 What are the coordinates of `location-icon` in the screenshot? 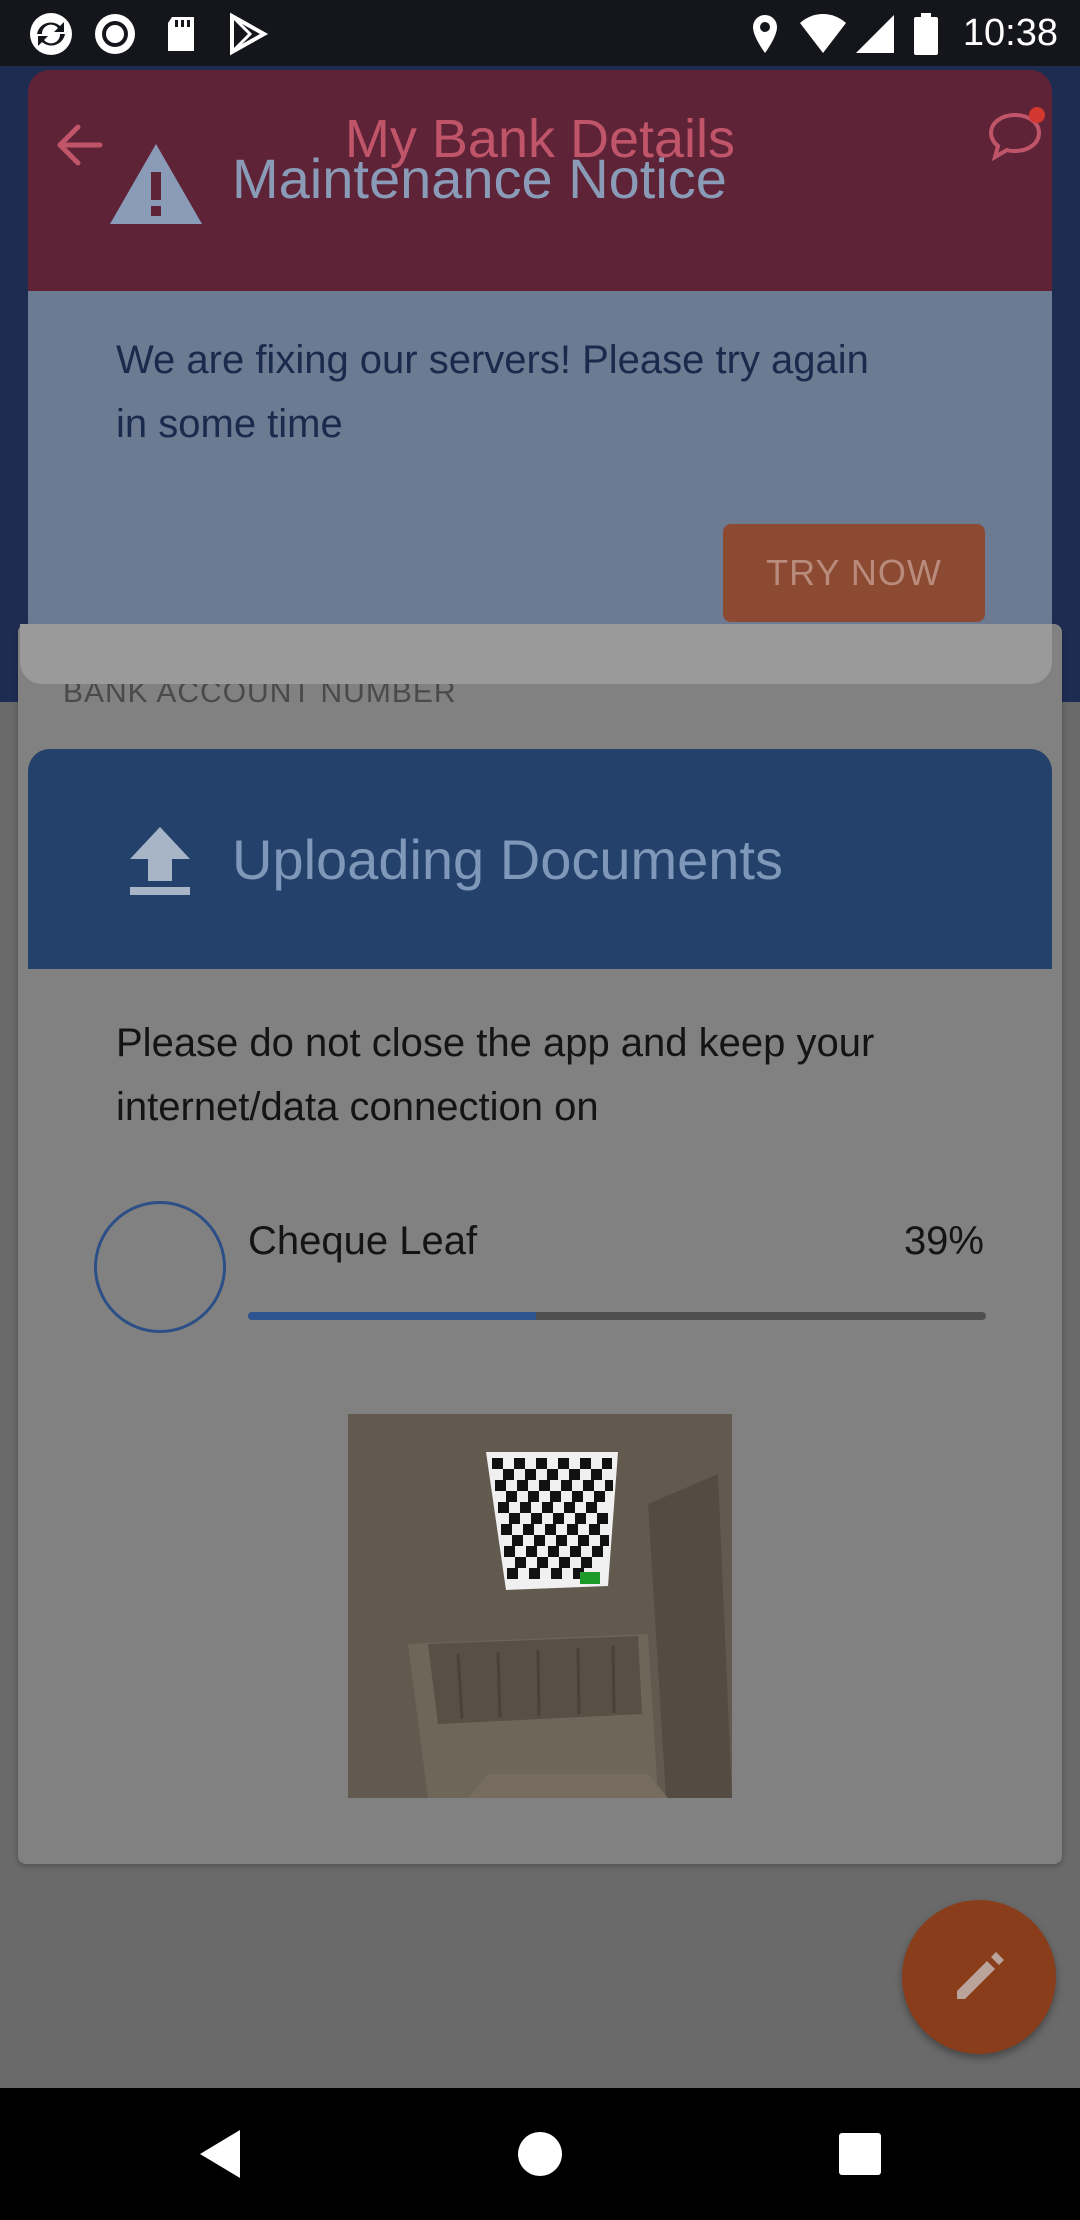 It's located at (765, 34).